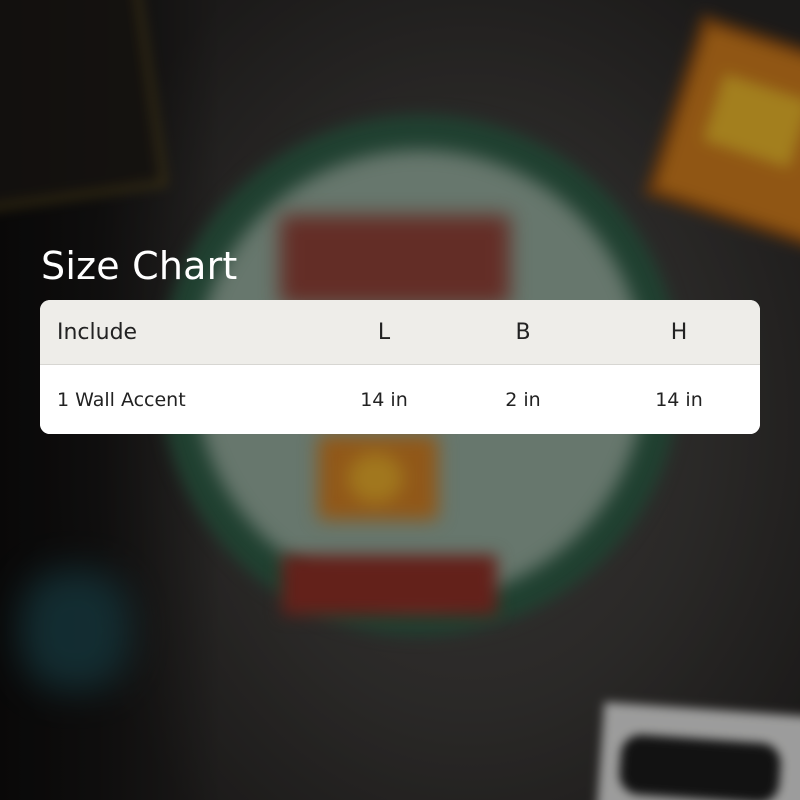  Describe the element at coordinates (523, 399) in the screenshot. I see `row-breadth-value: 2 in` at that location.